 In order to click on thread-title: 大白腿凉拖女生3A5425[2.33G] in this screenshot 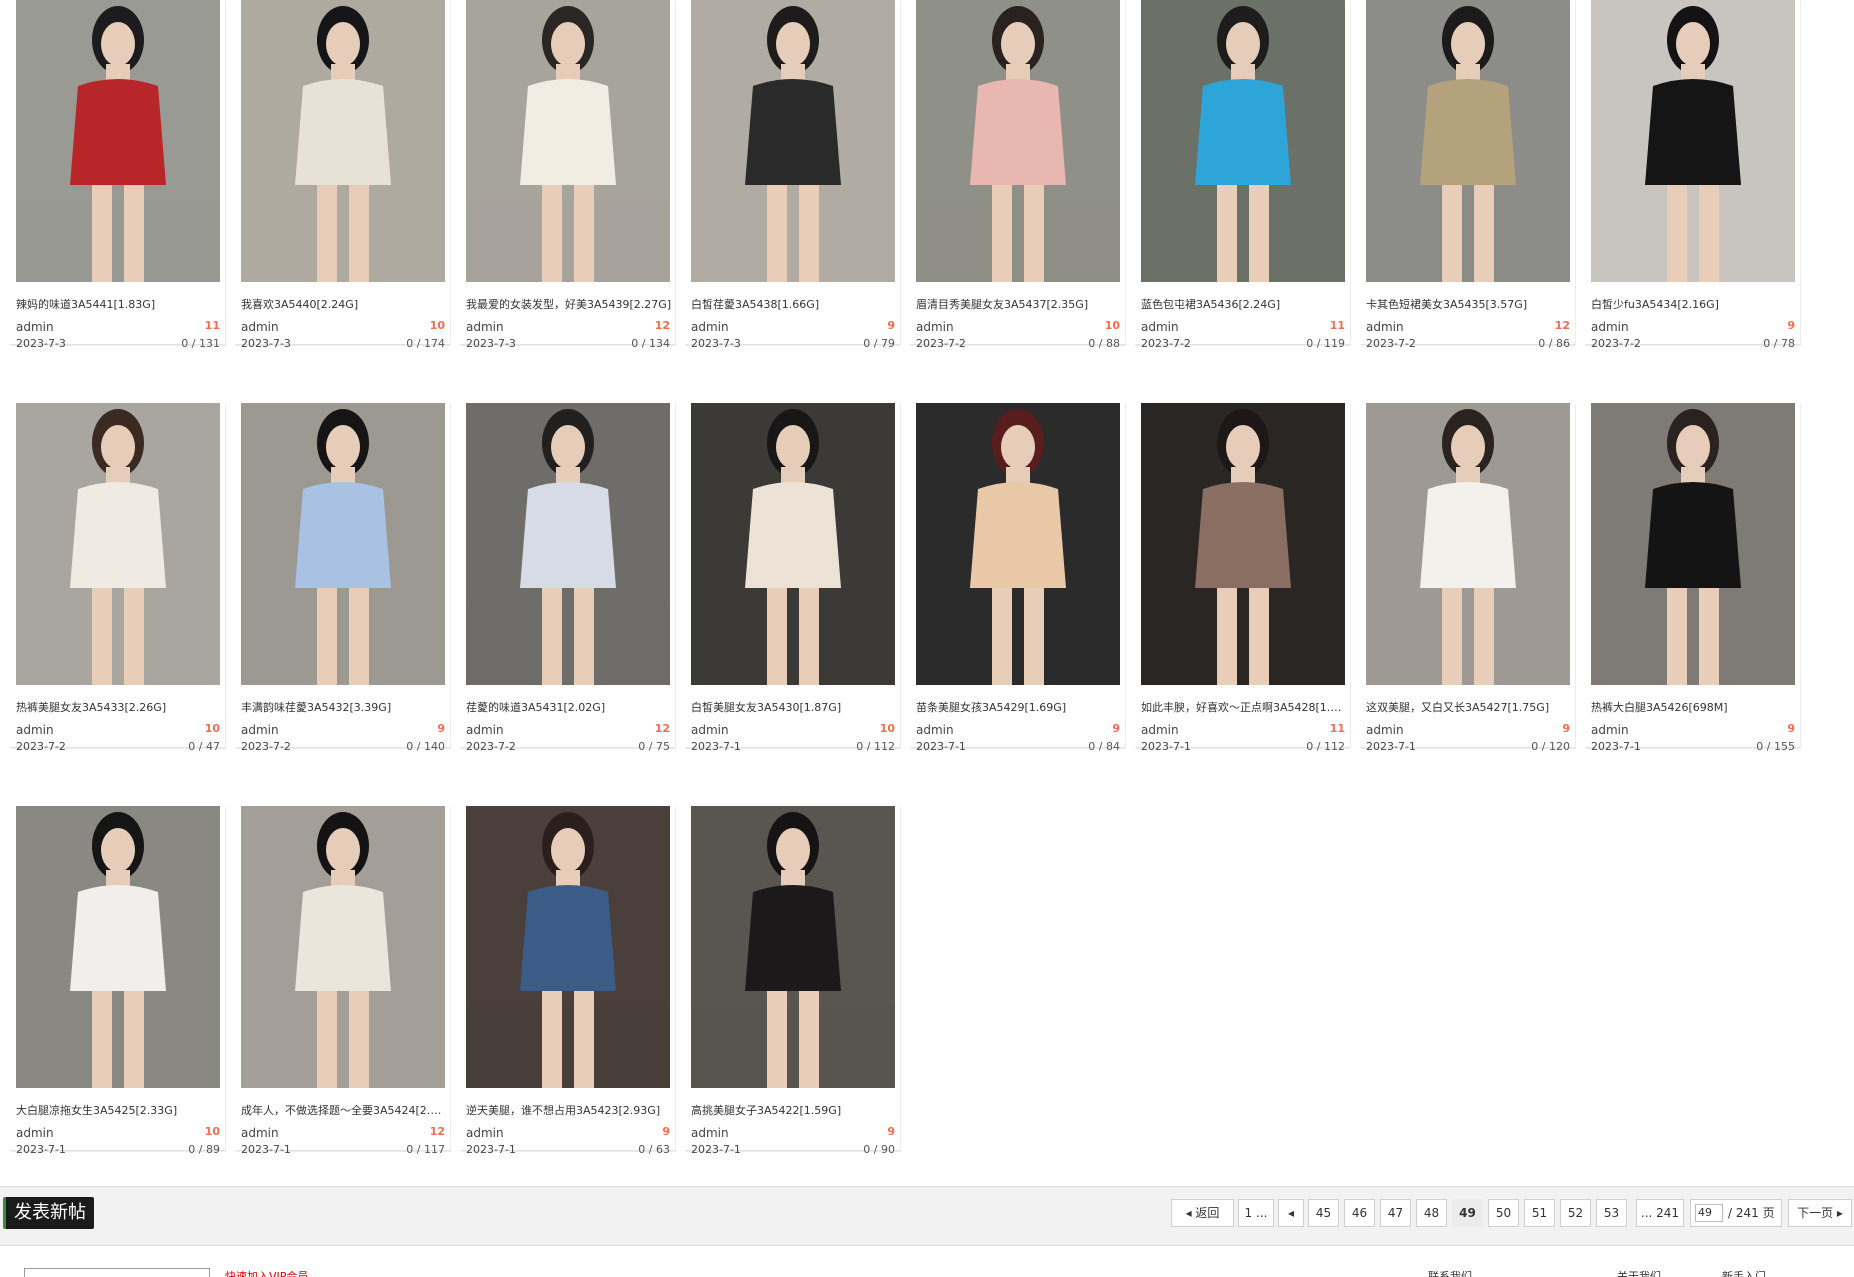, I will do `click(119, 1110)`.